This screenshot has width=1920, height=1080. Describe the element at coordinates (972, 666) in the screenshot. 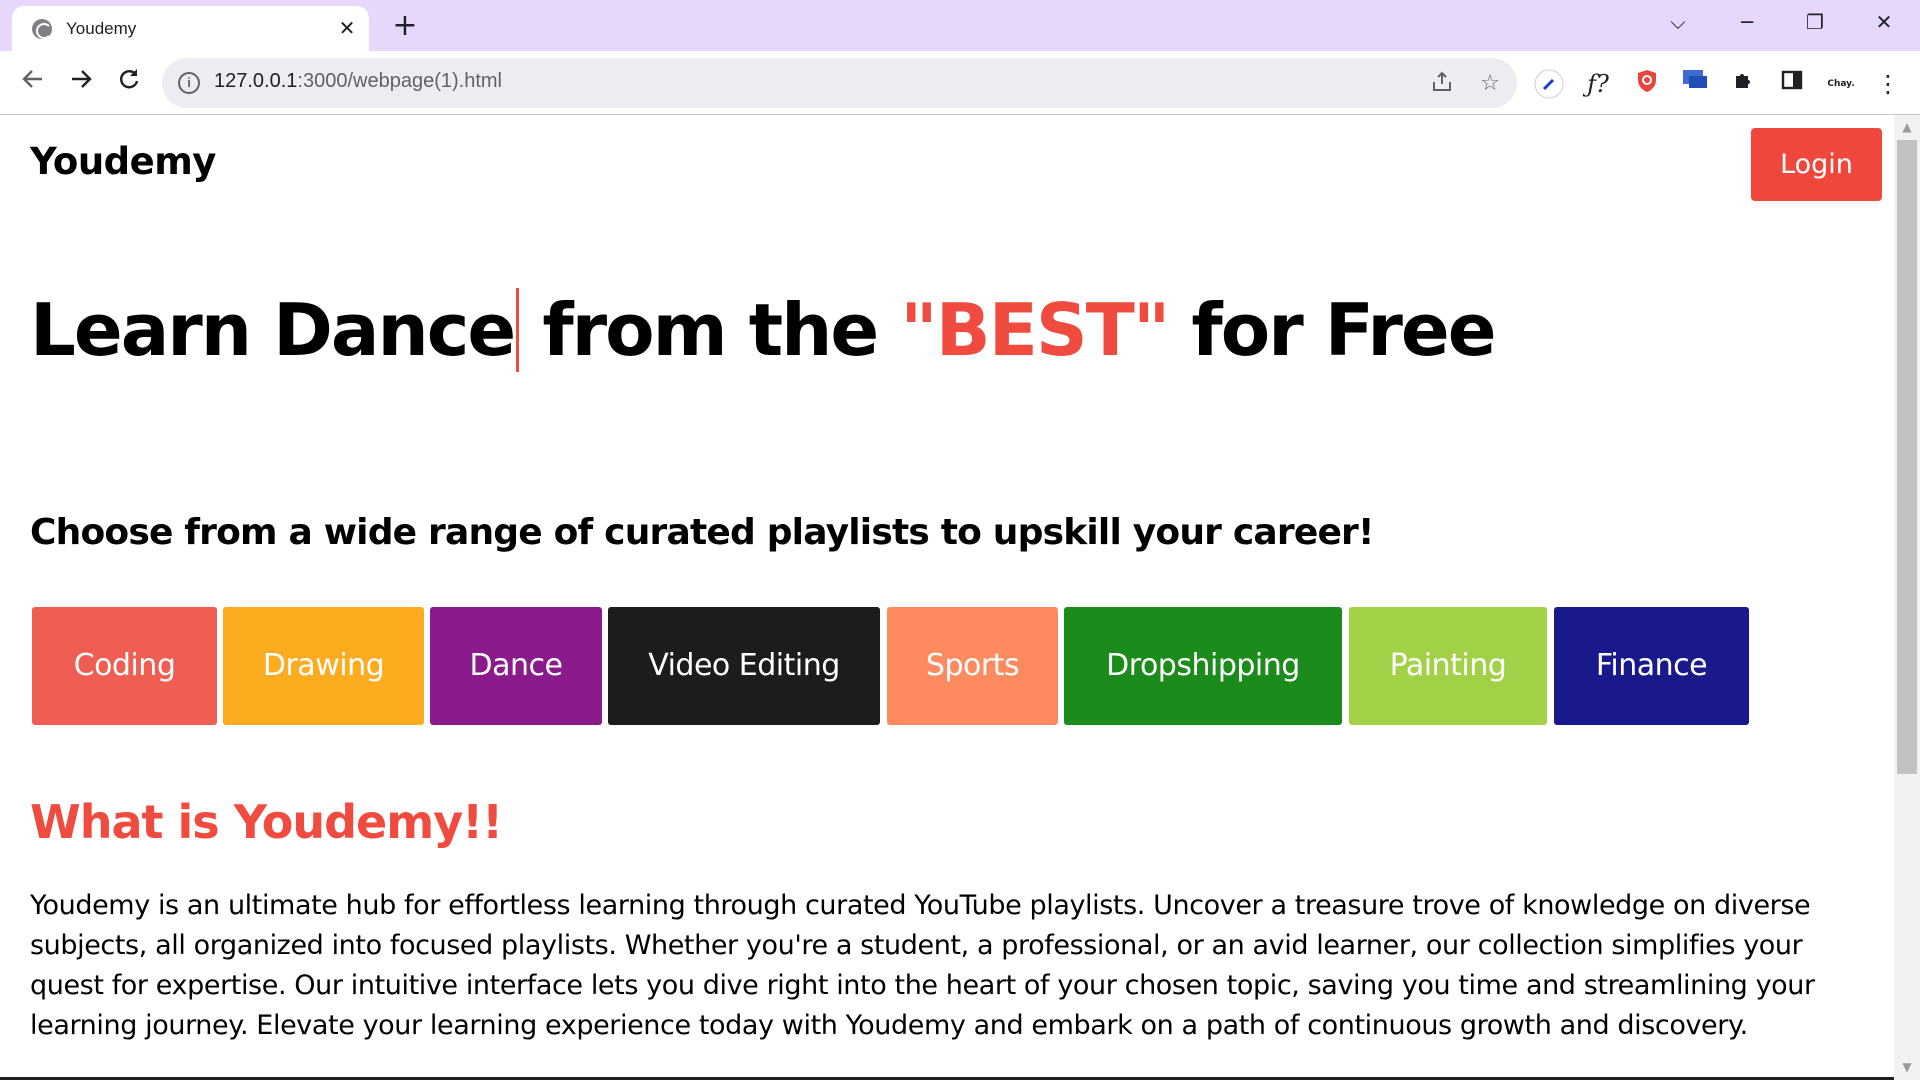

I see `category-sports-button: Sports` at that location.